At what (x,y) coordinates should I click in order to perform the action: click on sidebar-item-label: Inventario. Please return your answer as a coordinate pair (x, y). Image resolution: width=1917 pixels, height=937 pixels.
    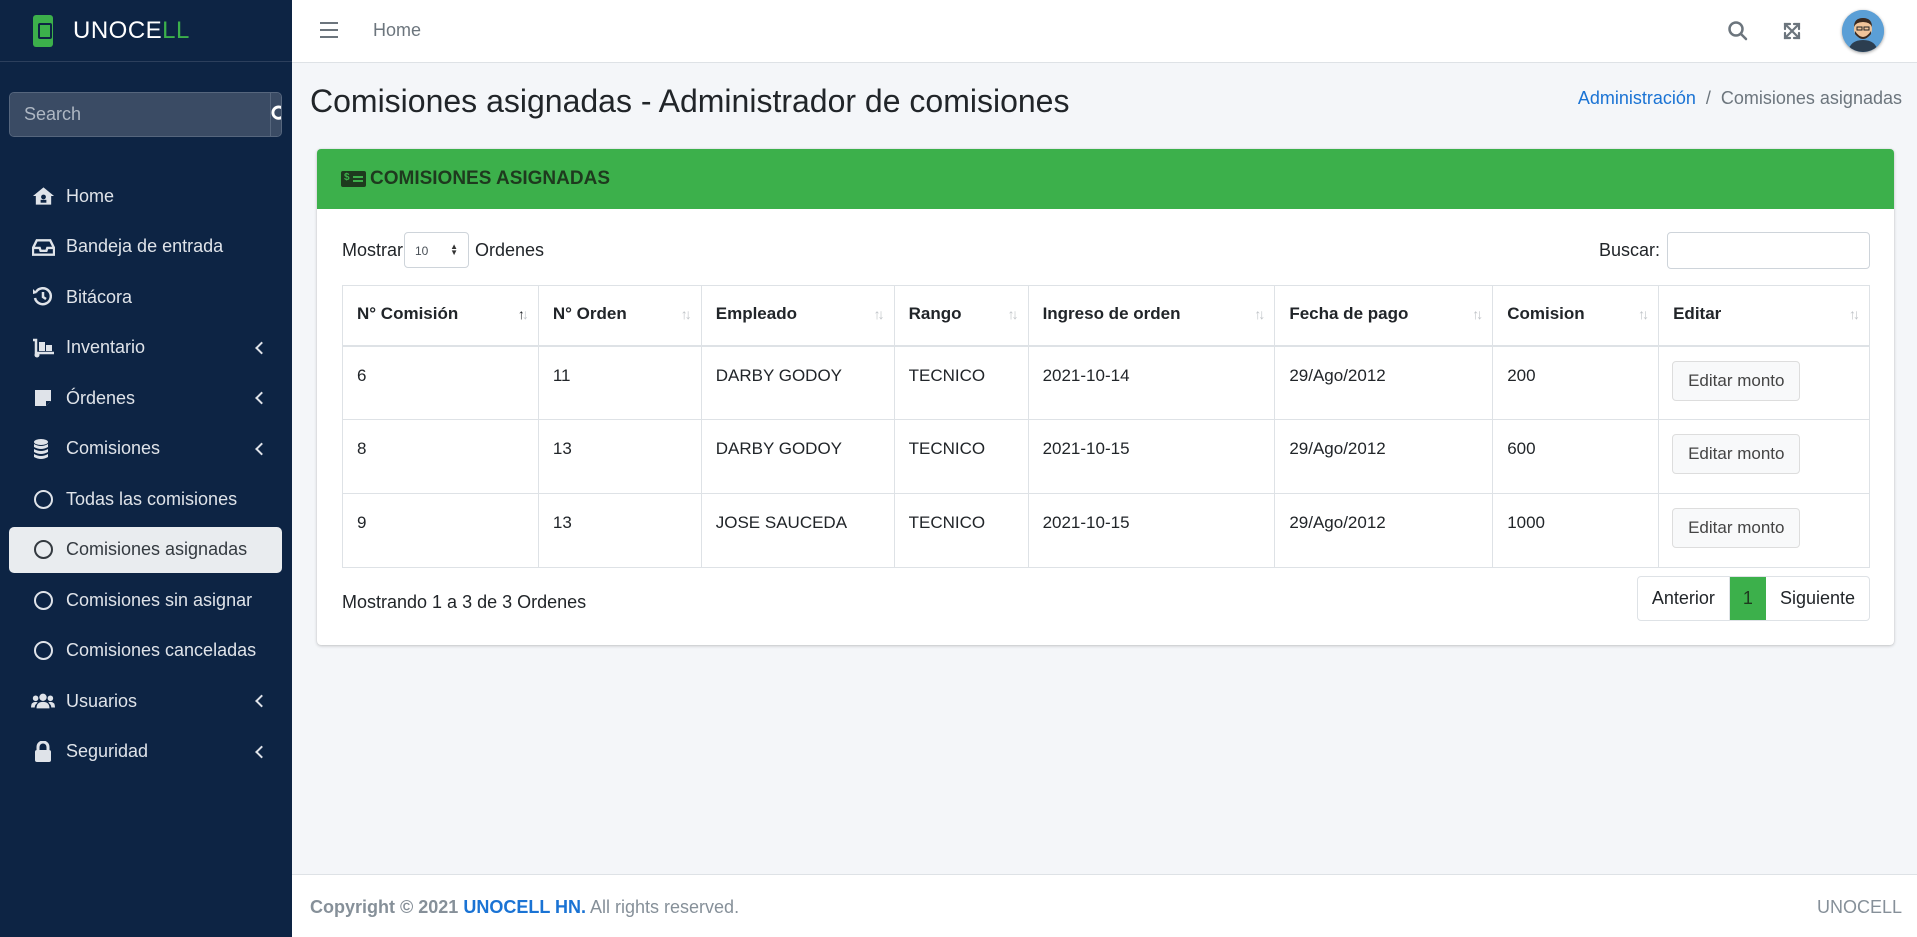
    Looking at the image, I should click on (106, 347).